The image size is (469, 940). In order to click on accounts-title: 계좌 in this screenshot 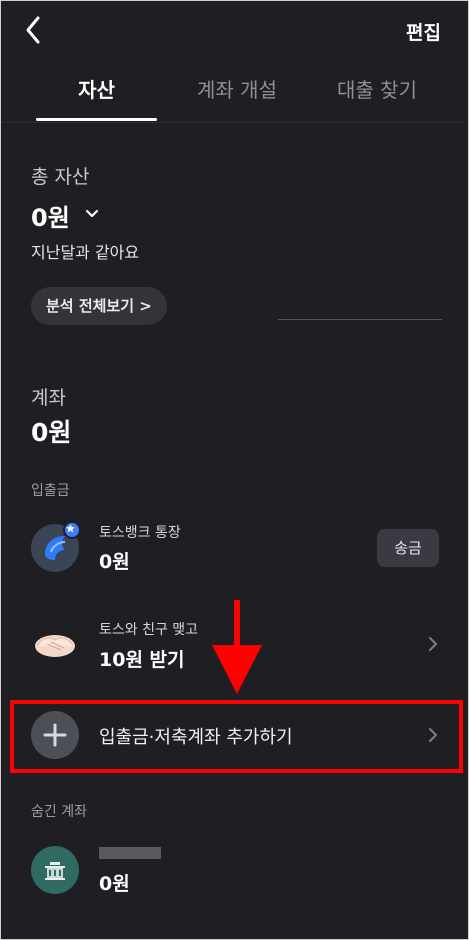, I will do `click(48, 398)`.